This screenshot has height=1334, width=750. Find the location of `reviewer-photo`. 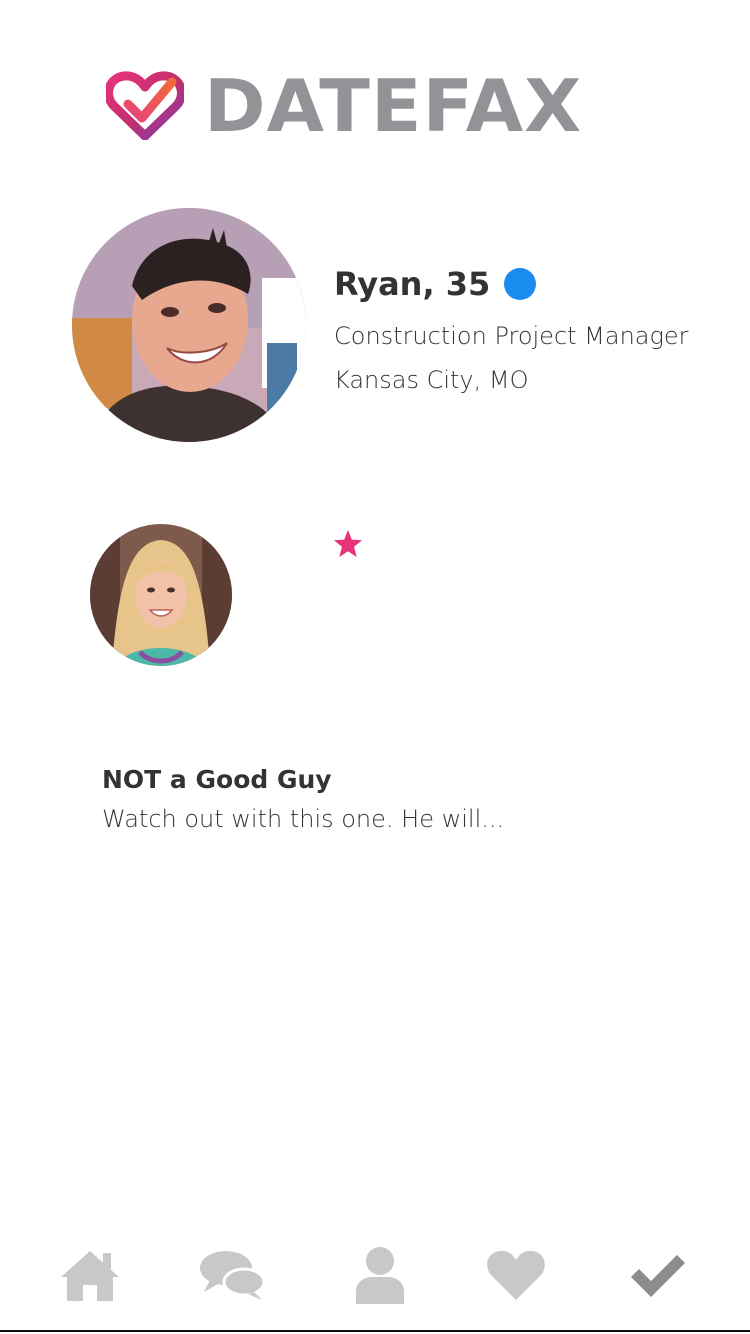

reviewer-photo is located at coordinates (161, 595).